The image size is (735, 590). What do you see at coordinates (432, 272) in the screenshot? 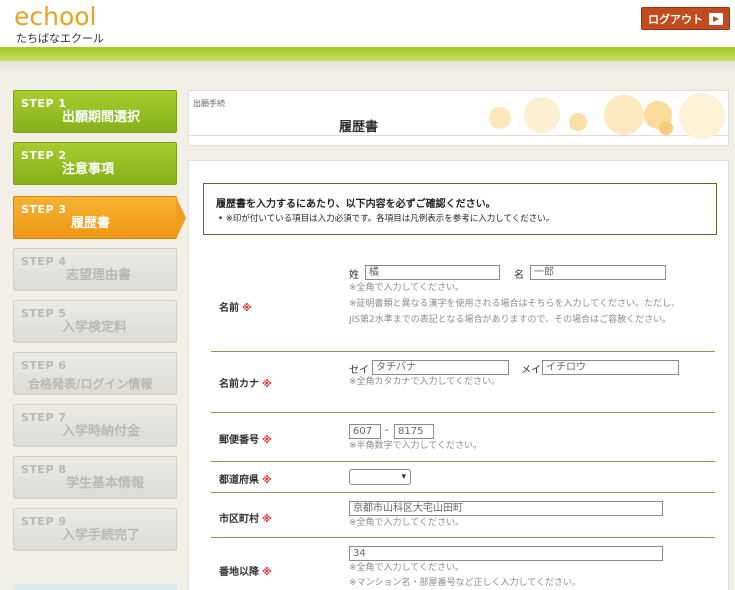
I see `last-name-input: 橘` at bounding box center [432, 272].